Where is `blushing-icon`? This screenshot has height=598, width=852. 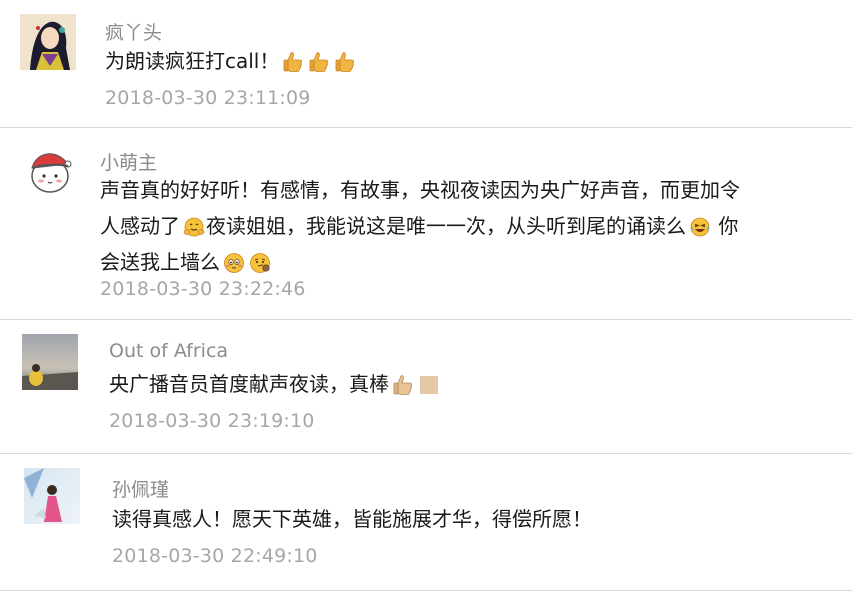
blushing-icon is located at coordinates (234, 263).